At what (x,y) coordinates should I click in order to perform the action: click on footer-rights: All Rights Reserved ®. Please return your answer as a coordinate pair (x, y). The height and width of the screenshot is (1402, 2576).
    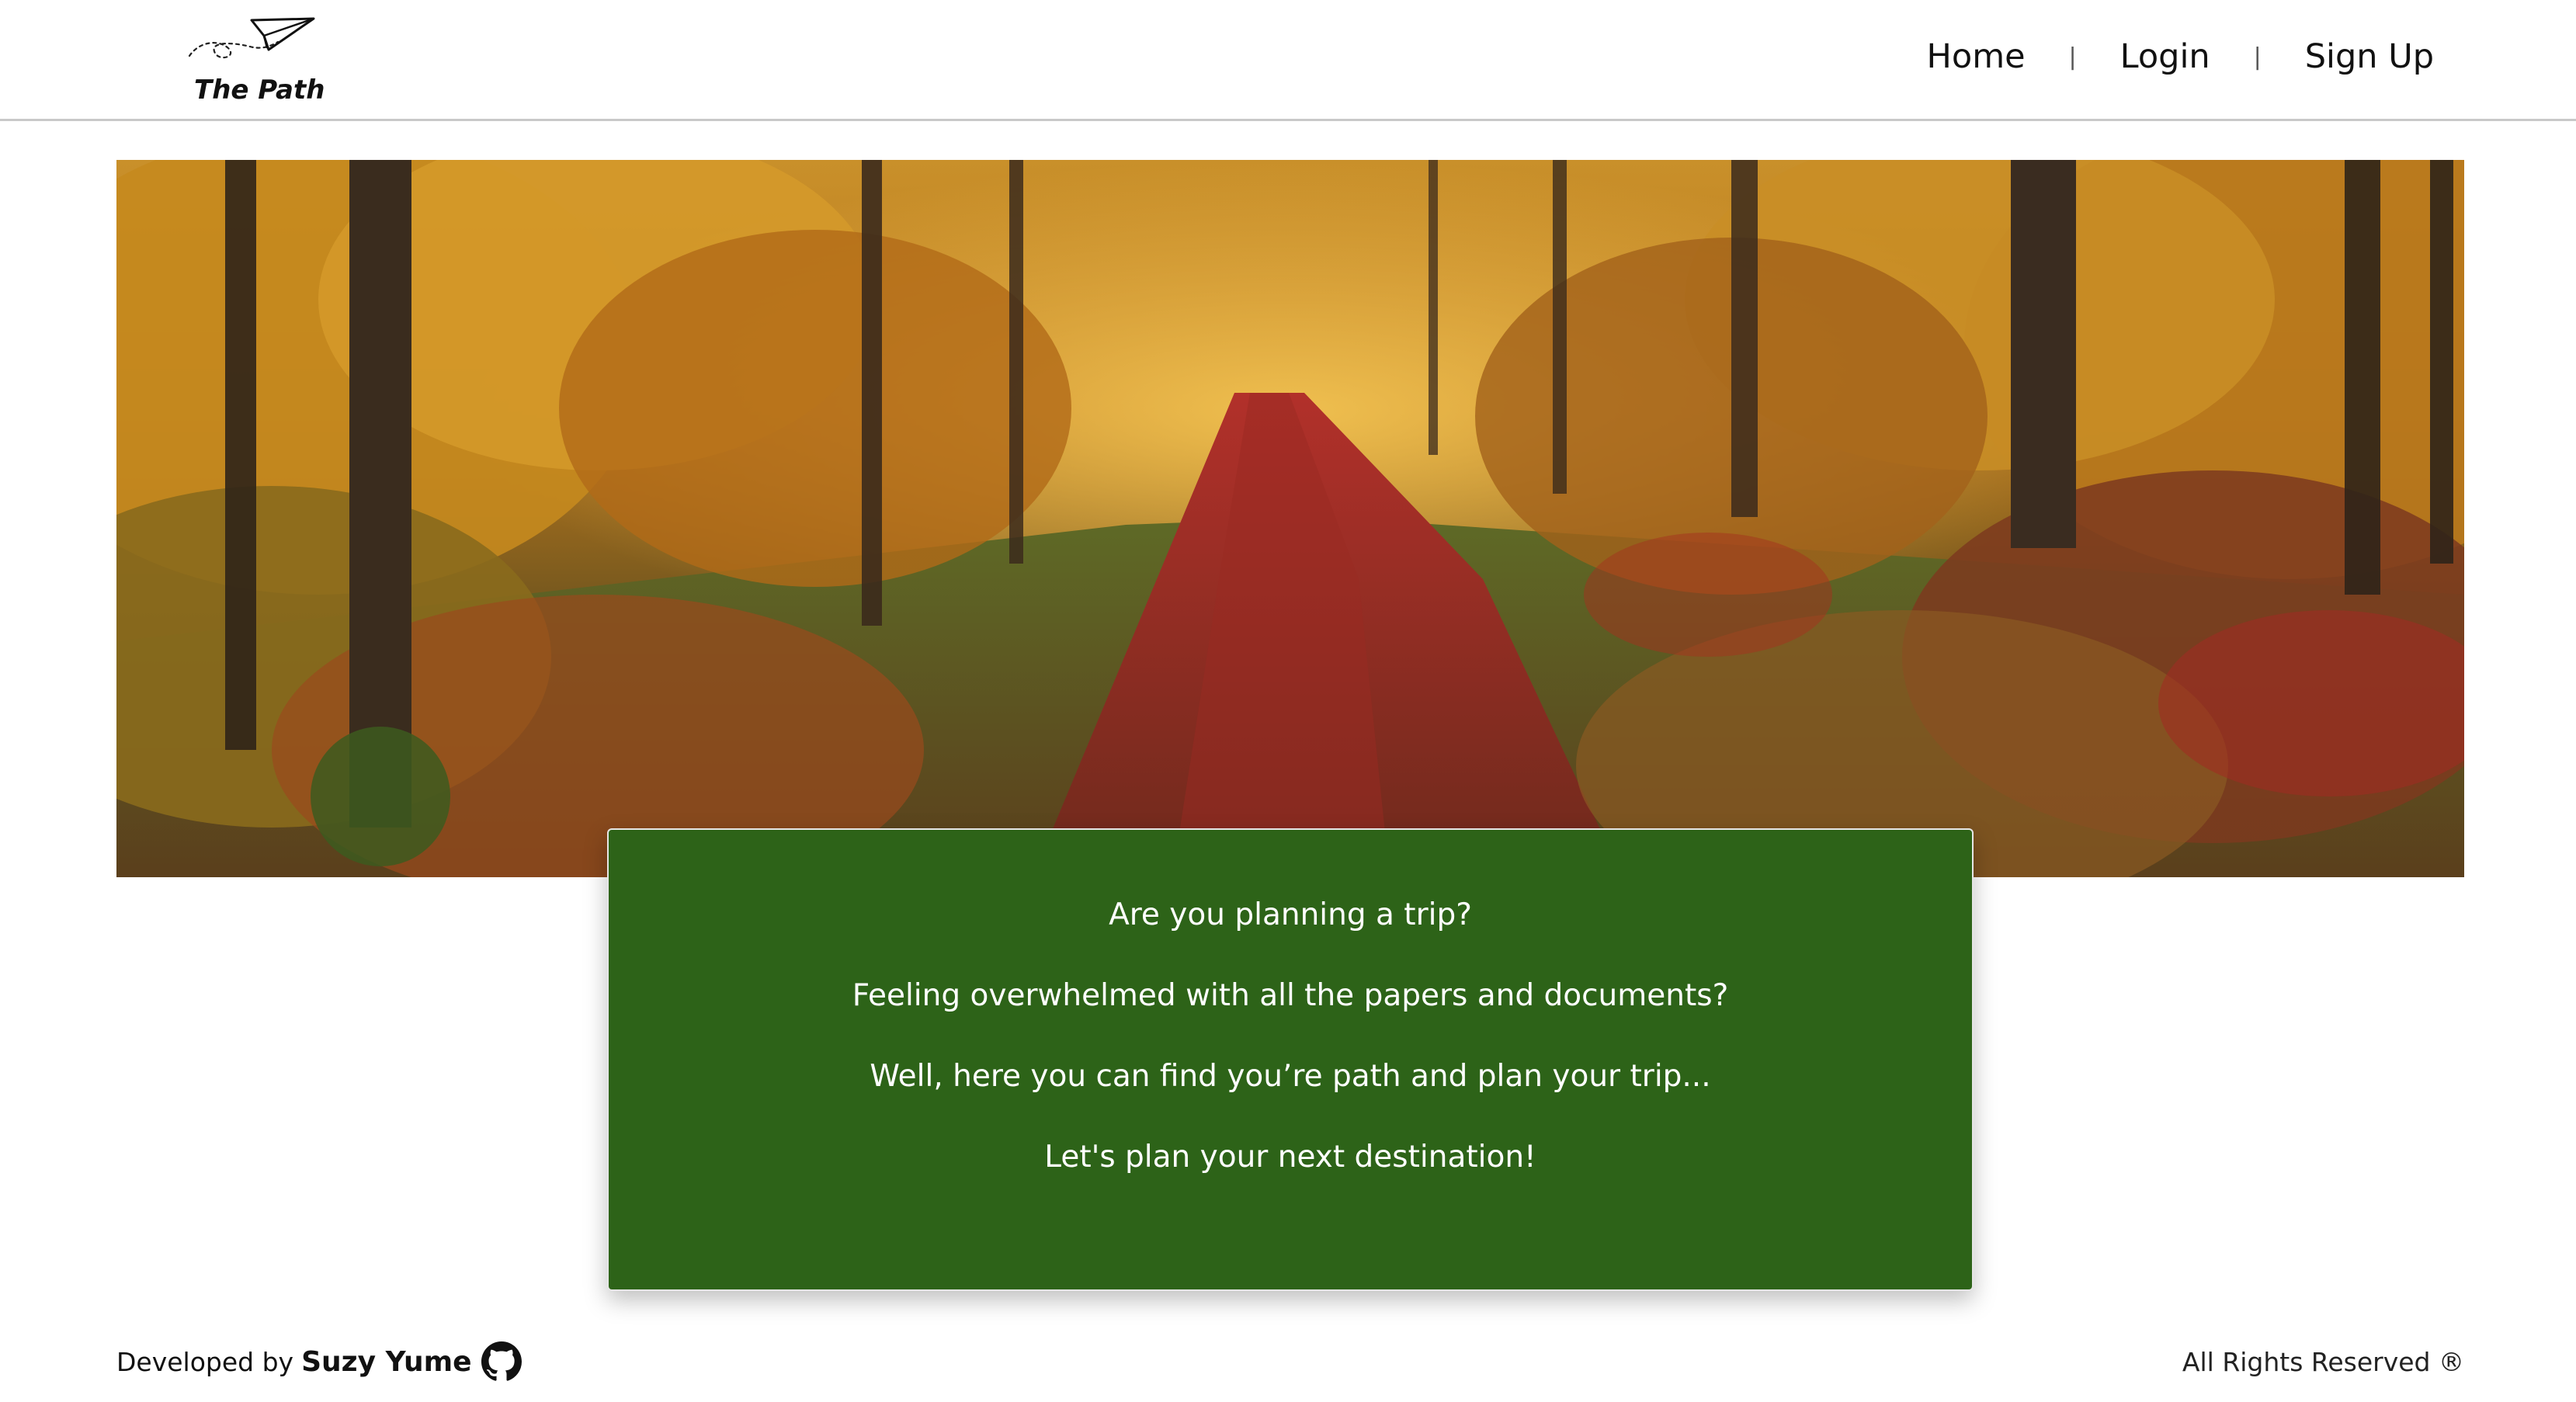
    Looking at the image, I should click on (2323, 1361).